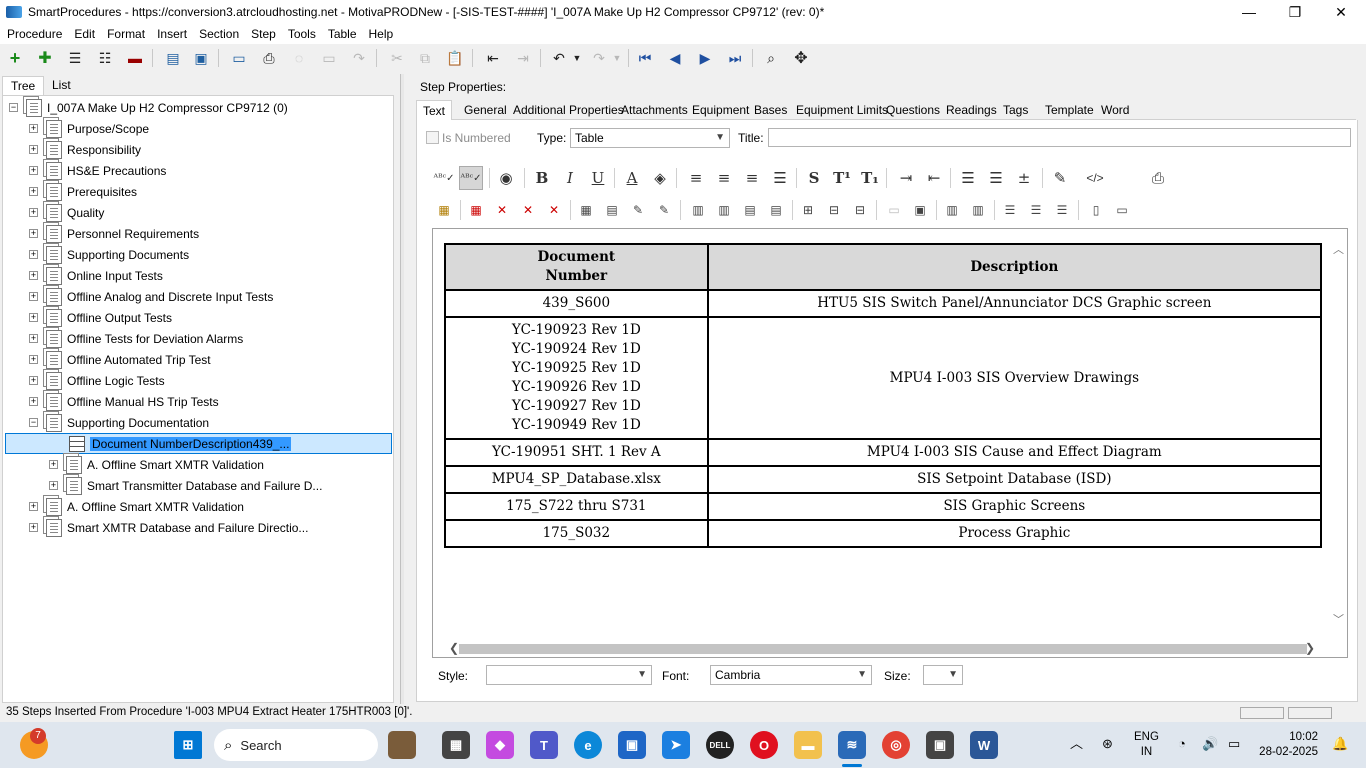 The height and width of the screenshot is (768, 1366). What do you see at coordinates (570, 178) in the screenshot?
I see `italic-button: I` at bounding box center [570, 178].